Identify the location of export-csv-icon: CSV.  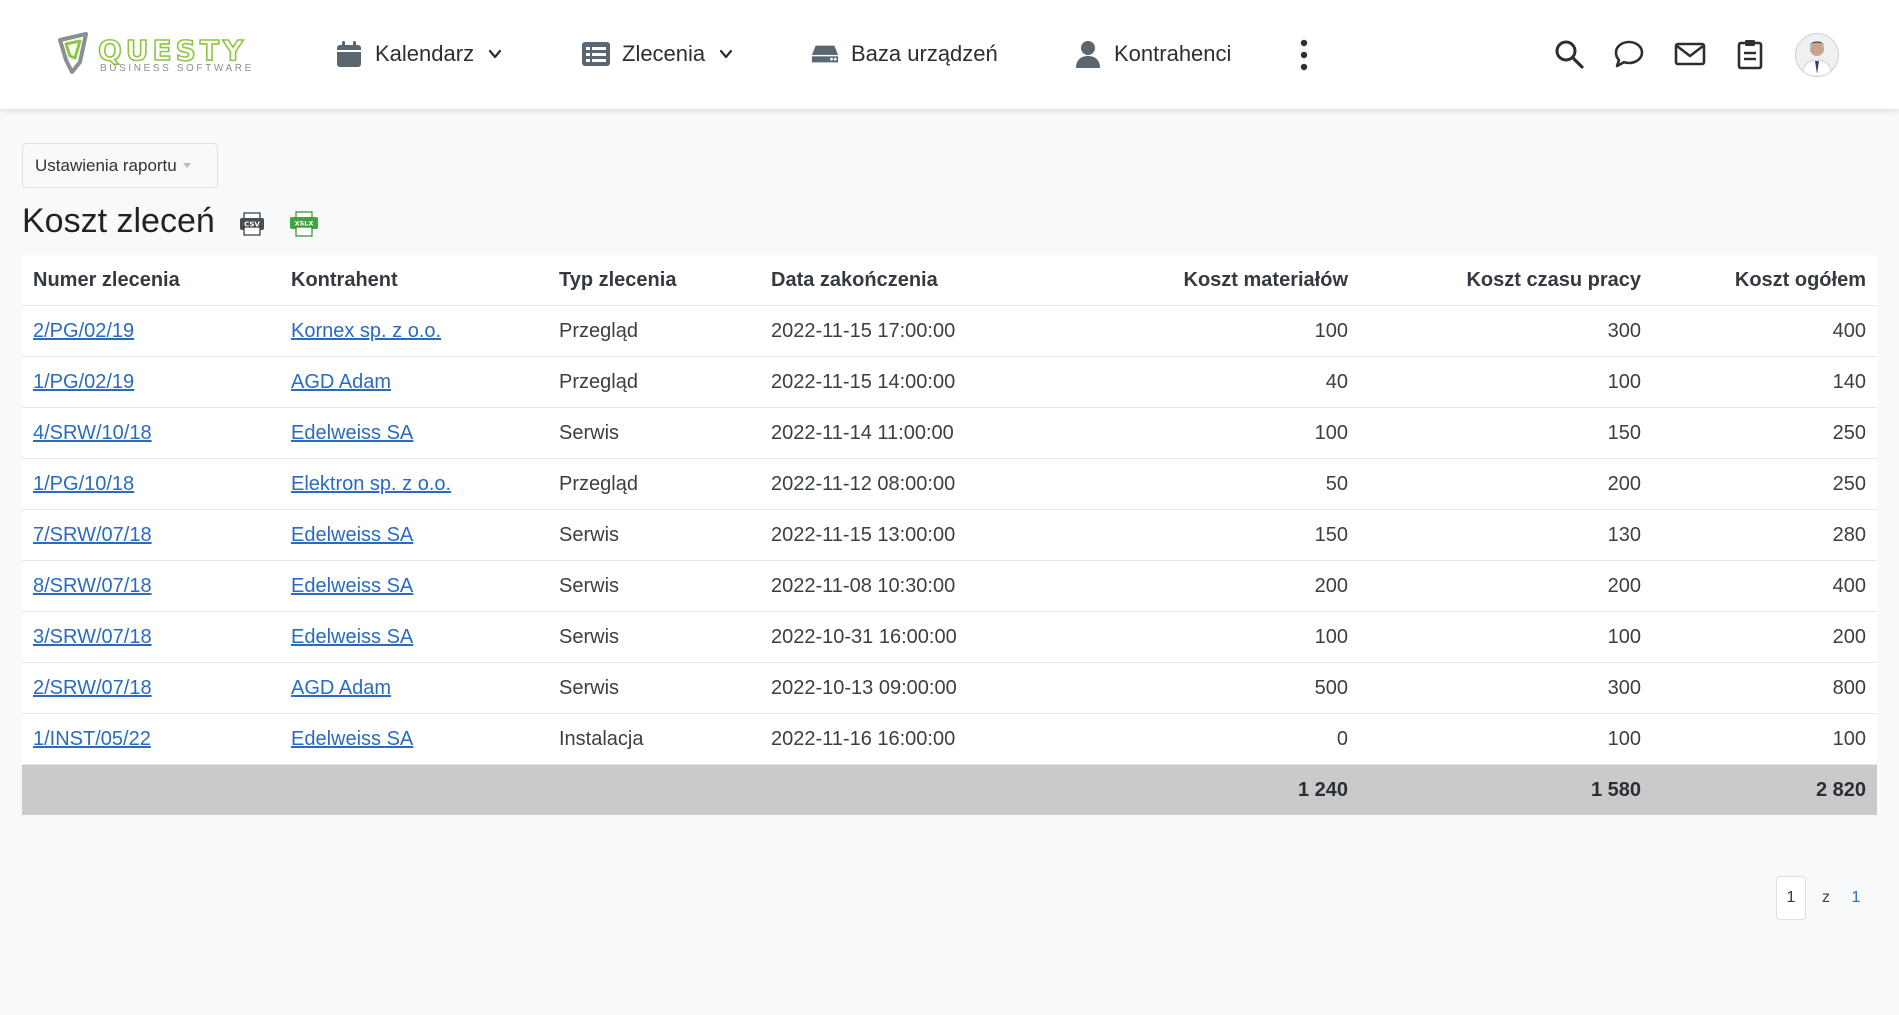
(252, 224).